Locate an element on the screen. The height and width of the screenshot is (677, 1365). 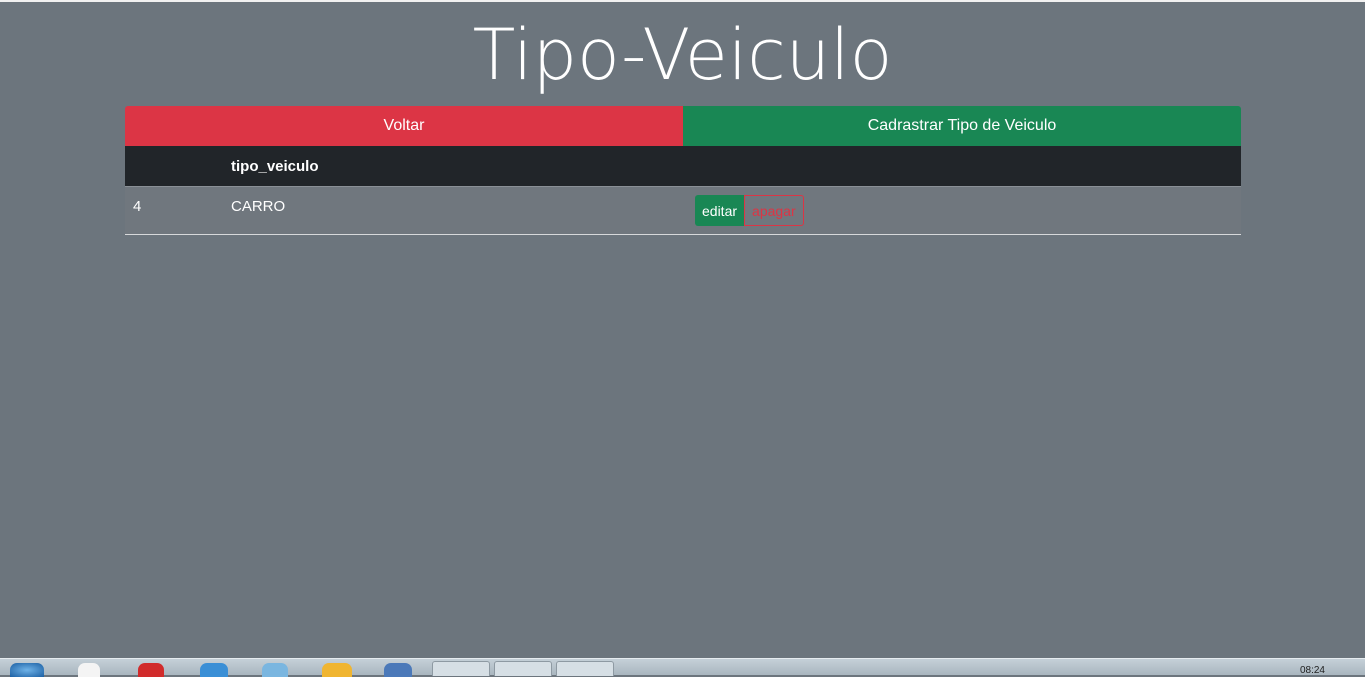
delete-button: apagar is located at coordinates (774, 210).